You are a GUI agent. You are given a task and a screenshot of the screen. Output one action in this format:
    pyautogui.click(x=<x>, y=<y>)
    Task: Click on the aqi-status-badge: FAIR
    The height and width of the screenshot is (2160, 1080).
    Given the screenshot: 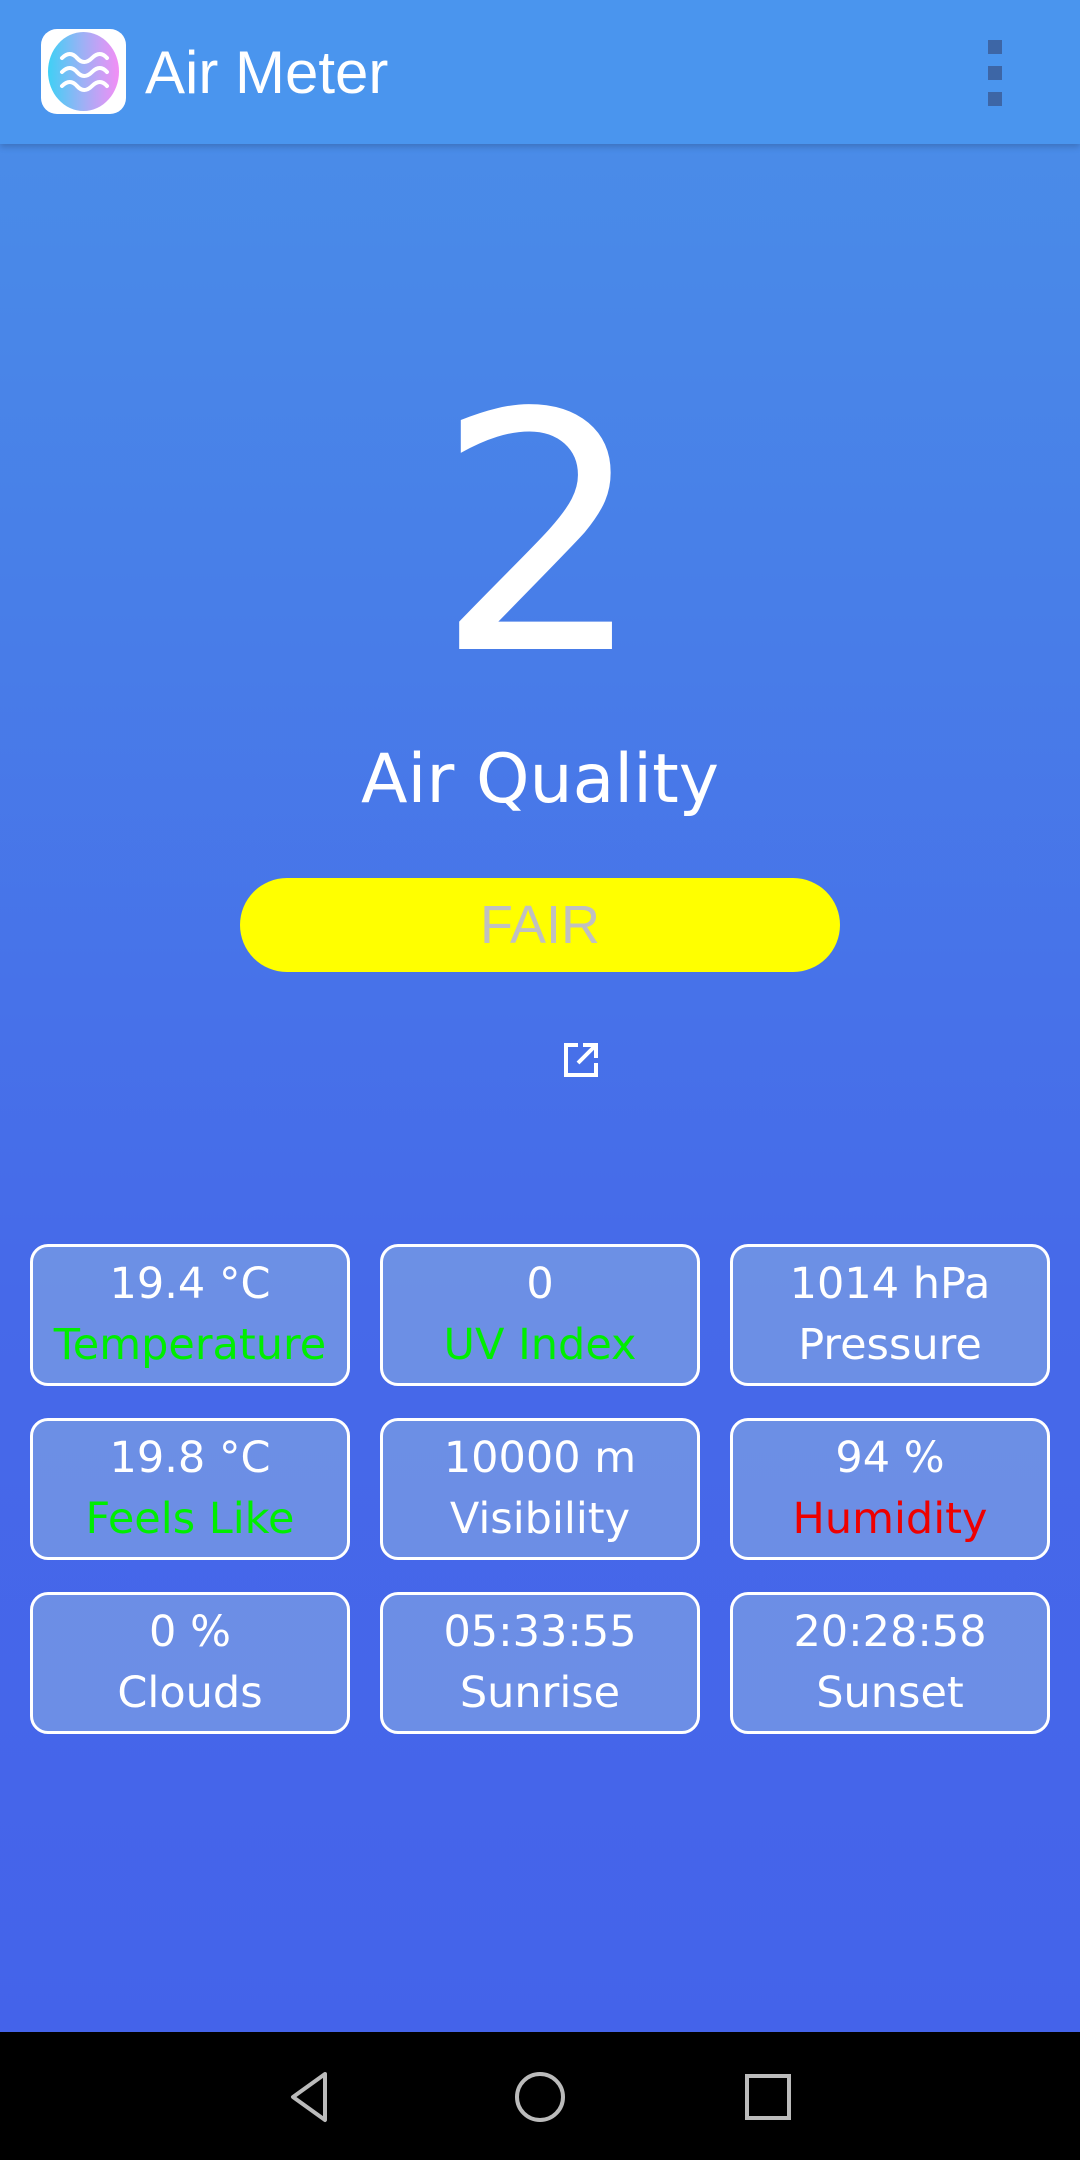 What is the action you would take?
    pyautogui.click(x=540, y=925)
    